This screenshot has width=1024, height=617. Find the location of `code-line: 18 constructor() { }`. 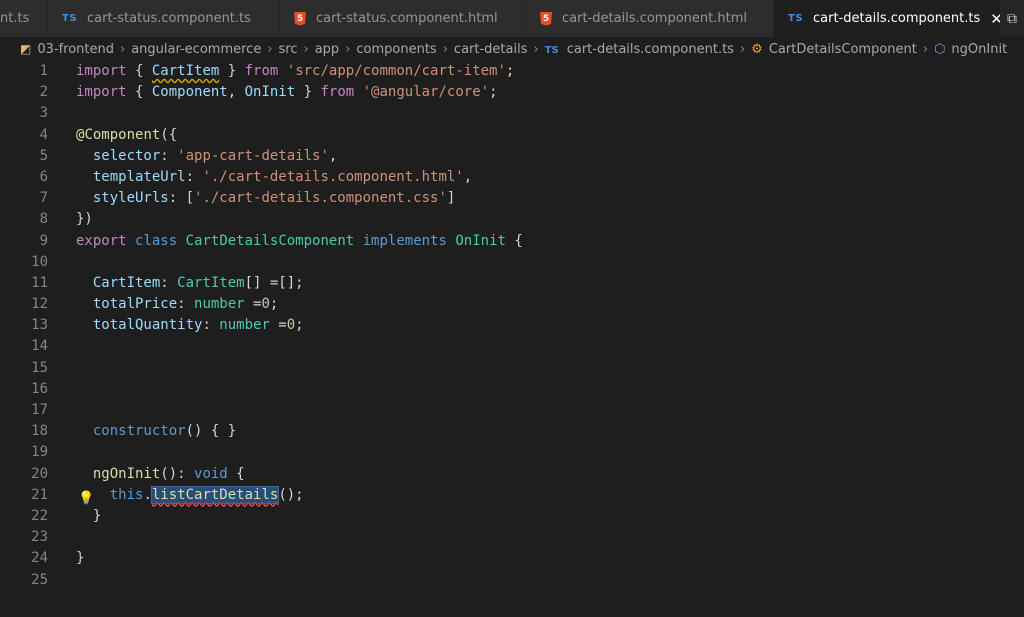

code-line: 18 constructor() { } is located at coordinates (512, 431).